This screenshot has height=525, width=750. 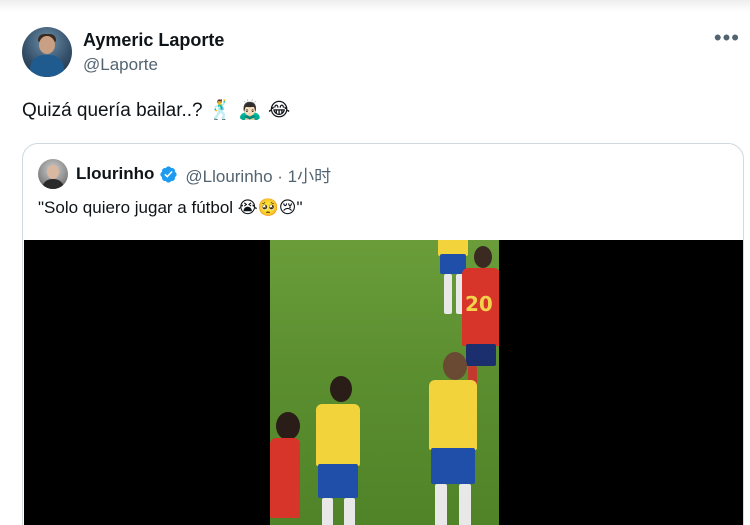 I want to click on tweet-header: Aymeric Laporte @Laporte, so click(x=123, y=52).